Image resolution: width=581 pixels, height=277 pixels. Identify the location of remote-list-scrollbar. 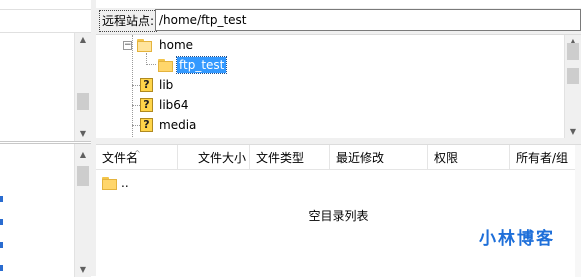
(578, 211).